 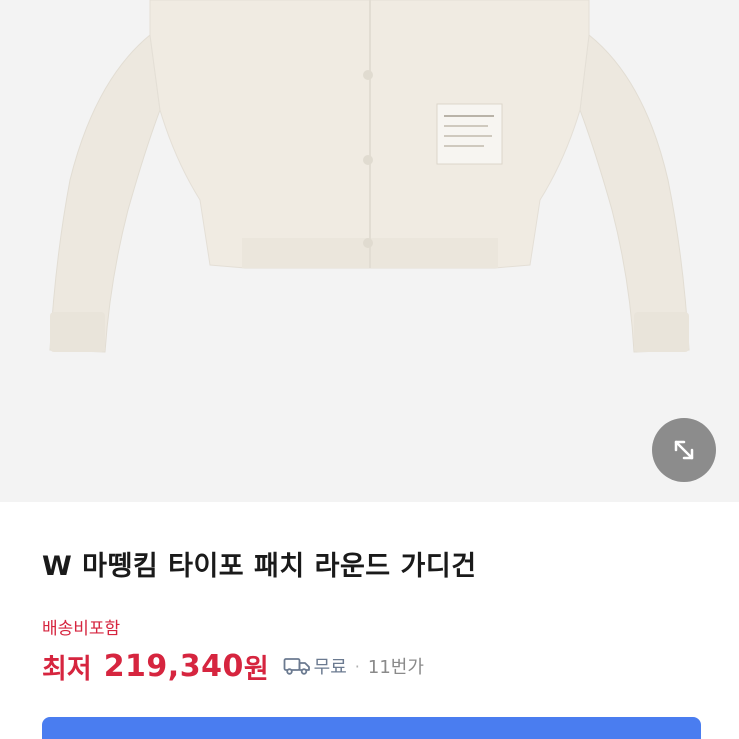 I want to click on free-shipping-badge: 무료, so click(x=330, y=667).